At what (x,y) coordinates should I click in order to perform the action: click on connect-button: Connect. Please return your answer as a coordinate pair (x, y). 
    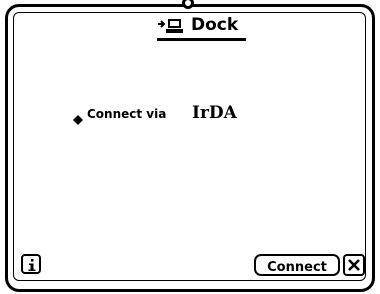
    Looking at the image, I should click on (297, 265).